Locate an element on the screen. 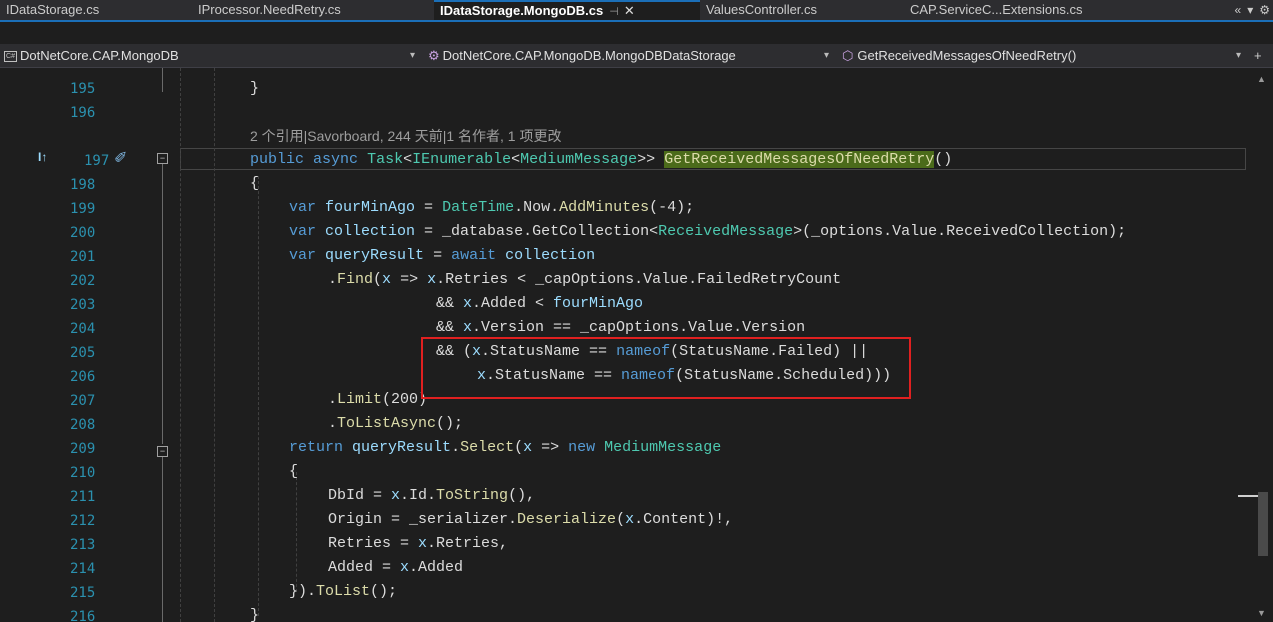 The height and width of the screenshot is (622, 1273). close-icon: ✕ is located at coordinates (629, 10).